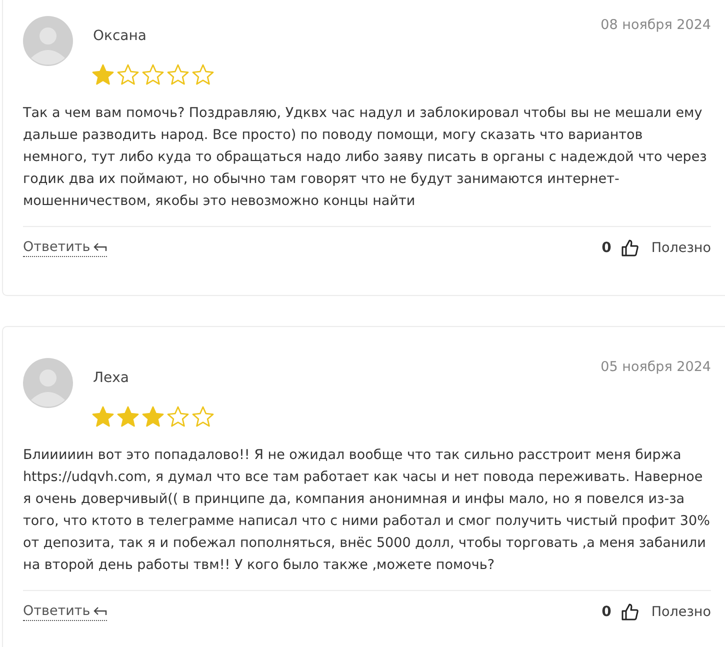 The height and width of the screenshot is (647, 725). What do you see at coordinates (111, 378) in the screenshot?
I see `author-name: Леха` at bounding box center [111, 378].